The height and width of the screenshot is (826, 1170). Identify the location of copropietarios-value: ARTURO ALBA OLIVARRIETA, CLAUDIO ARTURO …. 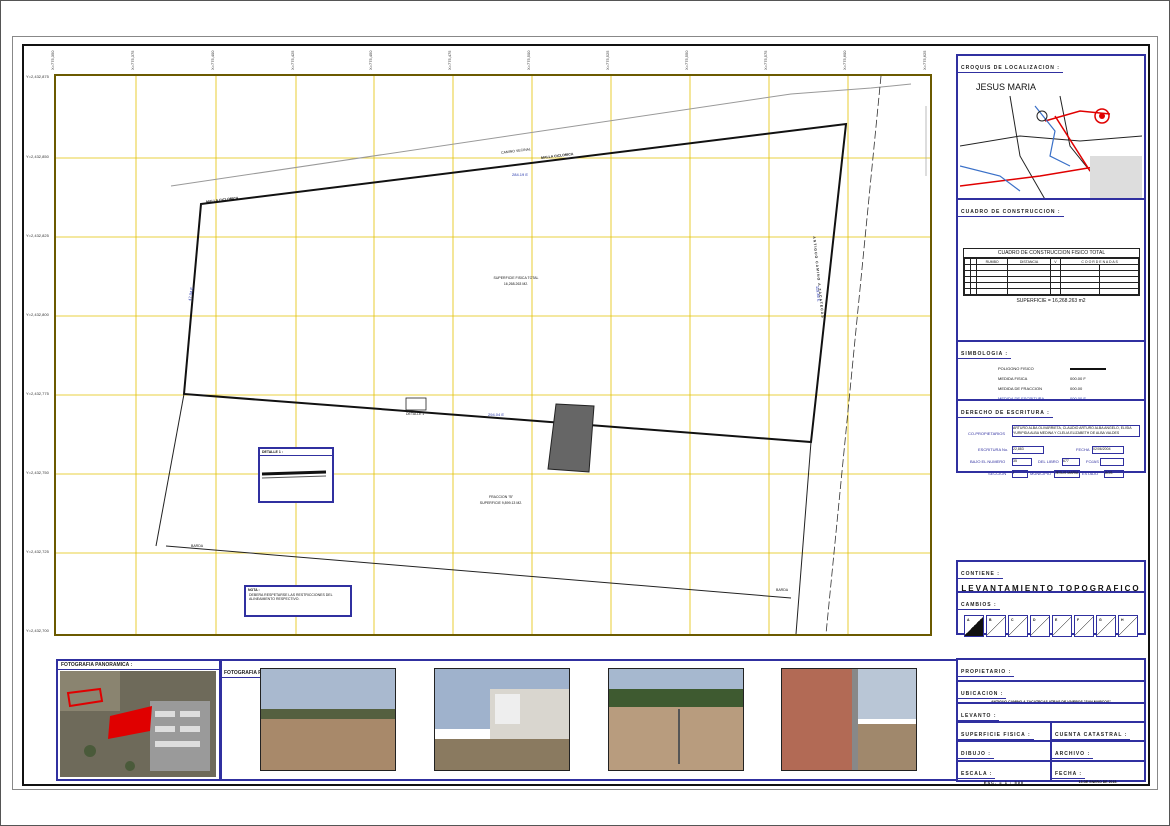
(1076, 431).